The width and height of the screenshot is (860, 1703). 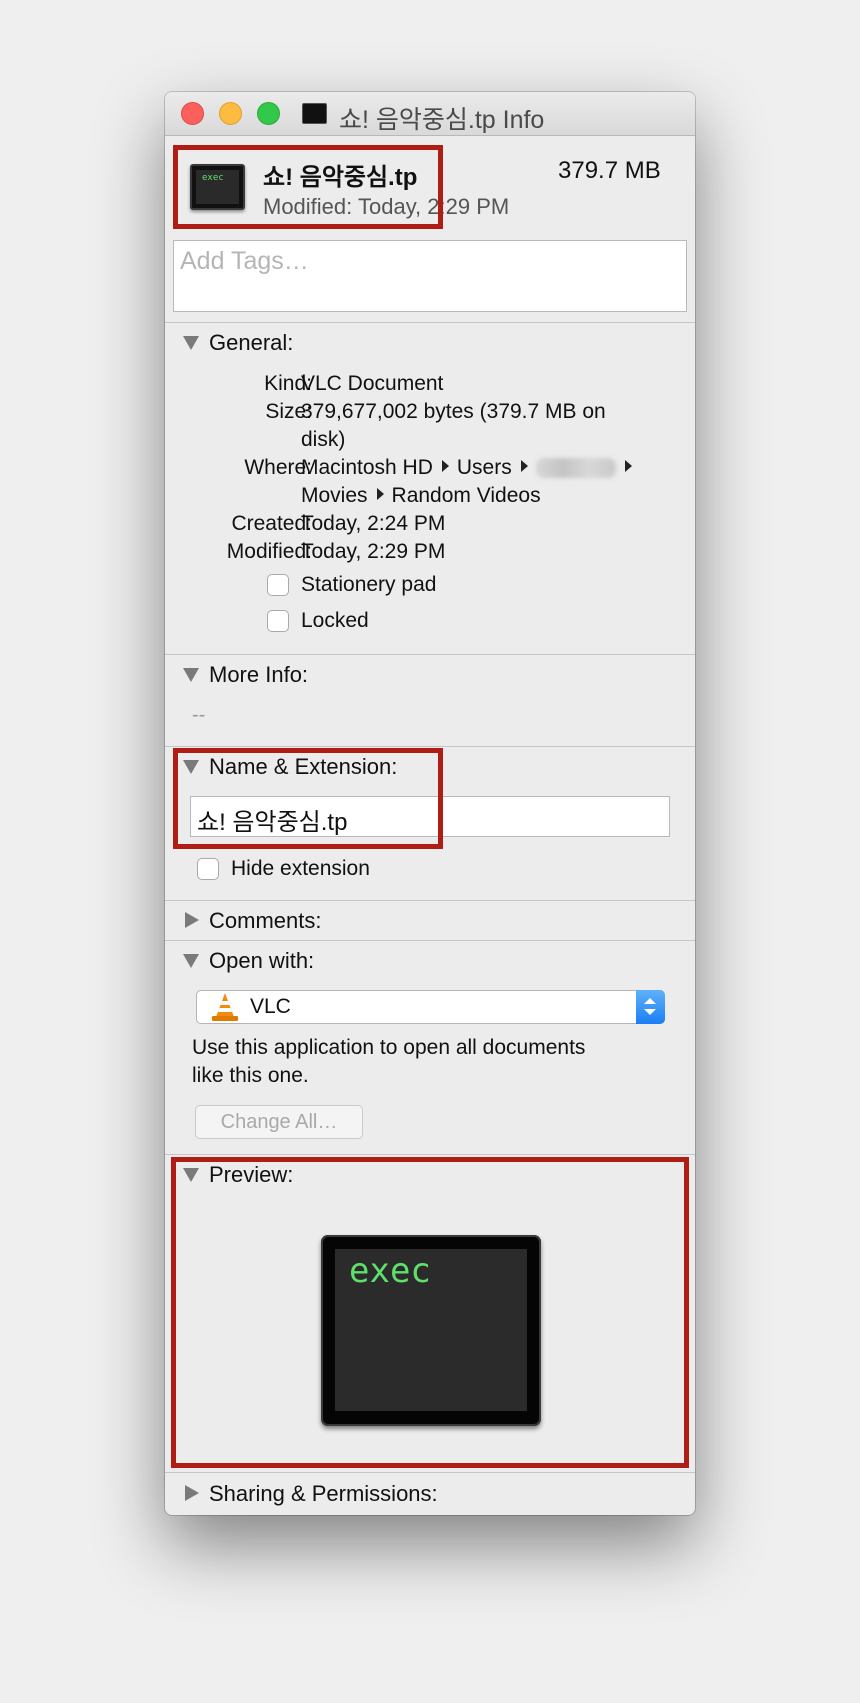 What do you see at coordinates (373, 523) in the screenshot?
I see `created-value: Today, 2:24 PM` at bounding box center [373, 523].